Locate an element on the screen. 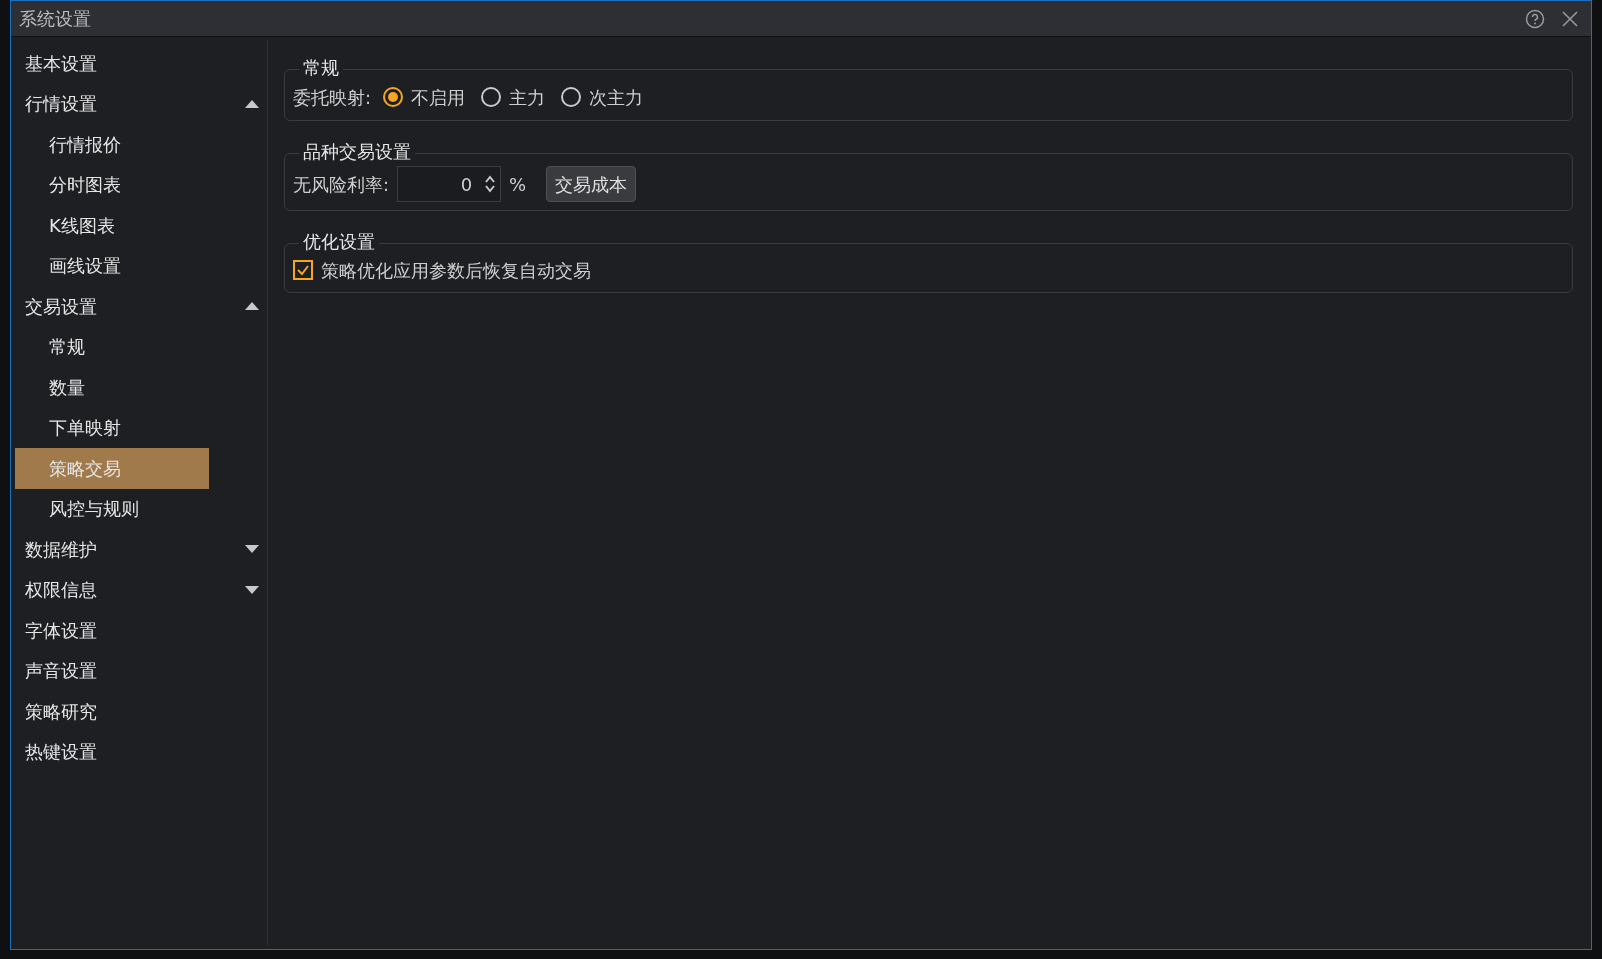 Image resolution: width=1602 pixels, height=959 pixels. sidebar-item: 权限信息 is located at coordinates (141, 589).